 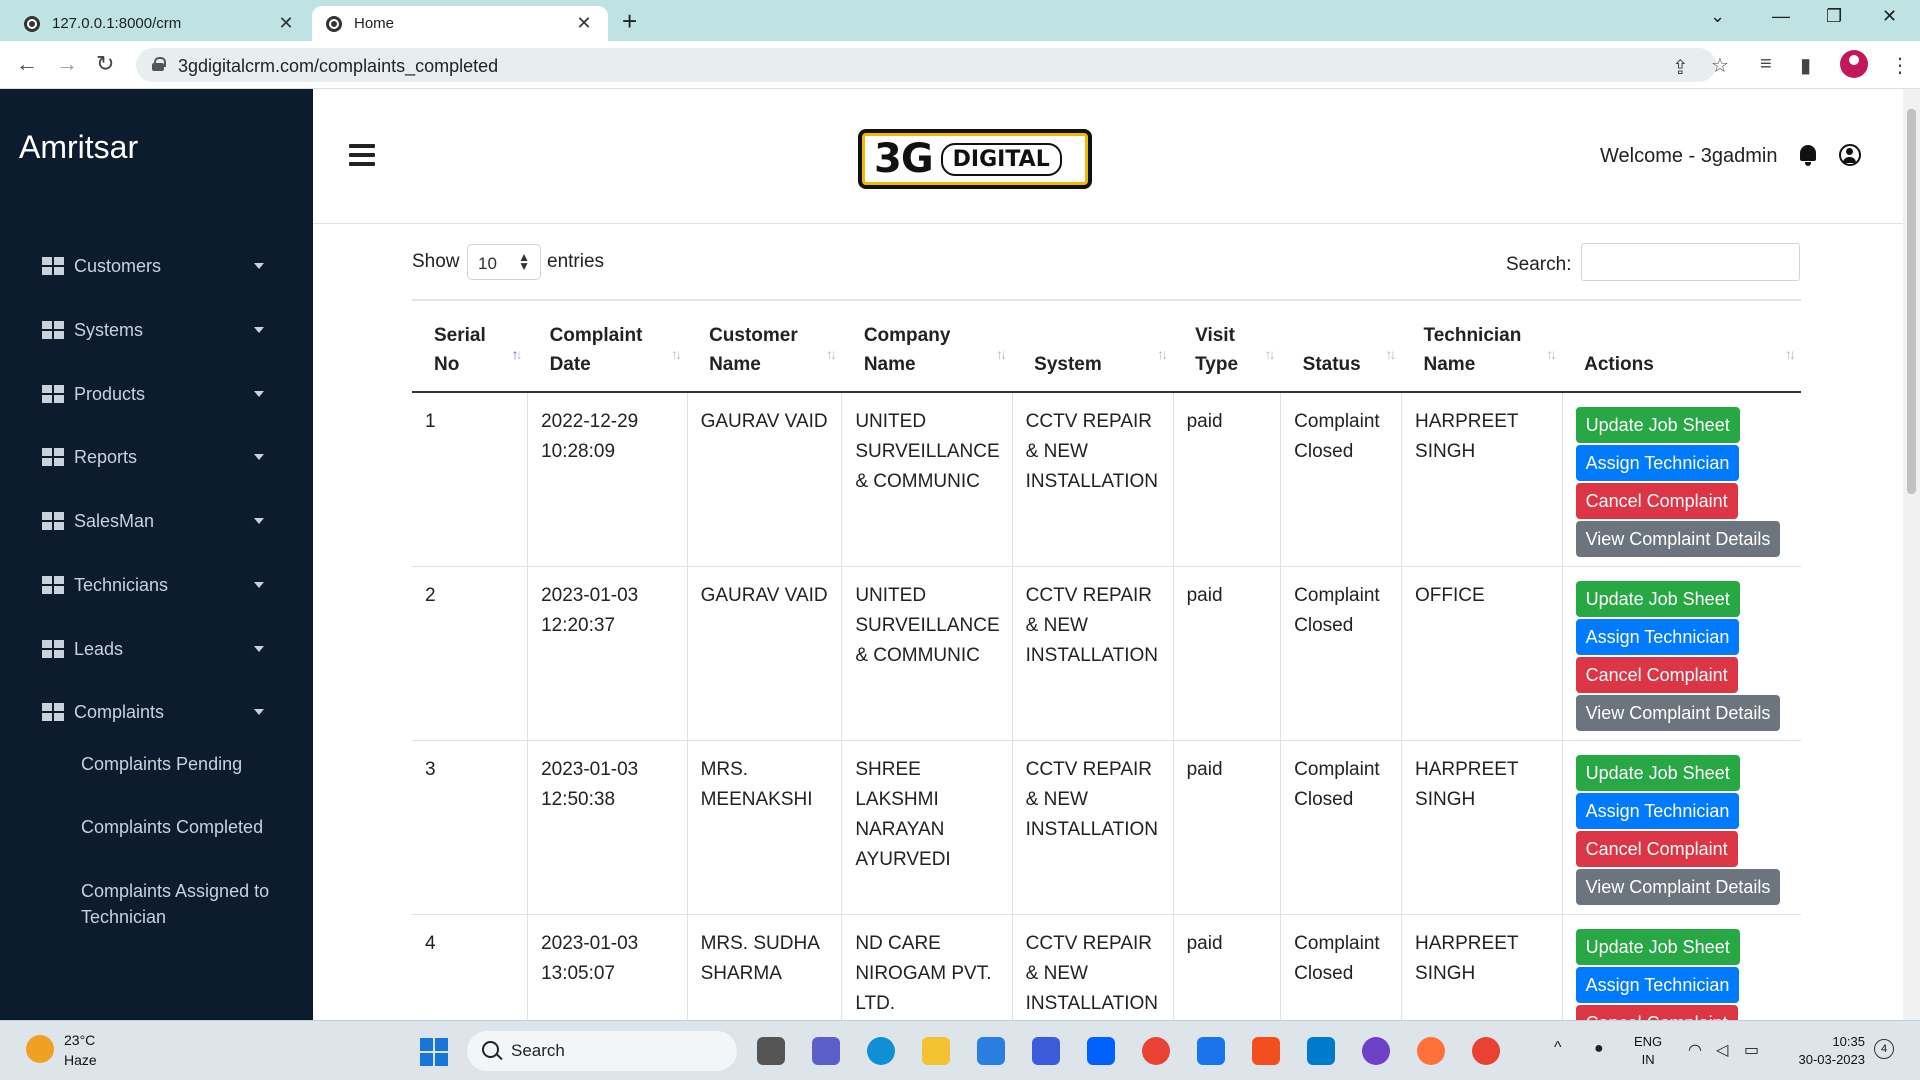 What do you see at coordinates (157, 649) in the screenshot?
I see `sidebar-item-leads: Leads` at bounding box center [157, 649].